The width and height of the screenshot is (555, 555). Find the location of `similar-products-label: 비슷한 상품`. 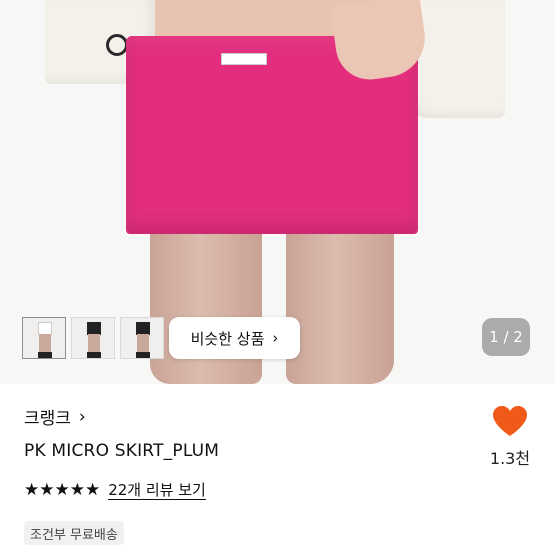

similar-products-label: 비슷한 상품 is located at coordinates (227, 338).